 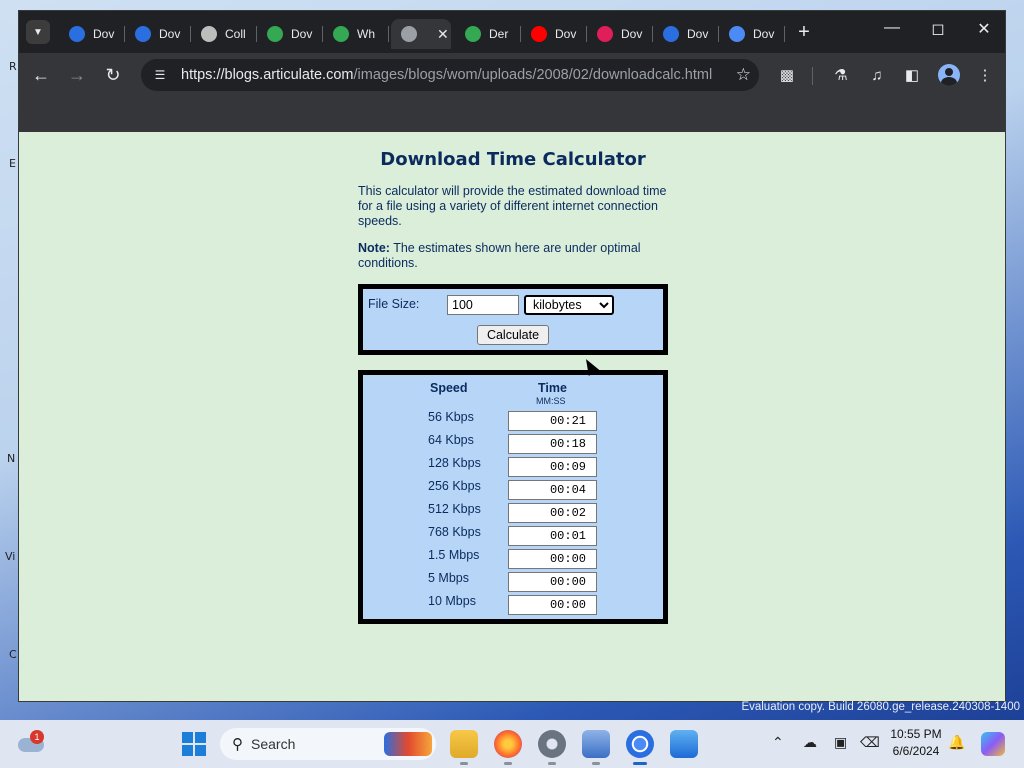 I want to click on result-row: 5 Mbps 00:00, so click(x=513, y=581).